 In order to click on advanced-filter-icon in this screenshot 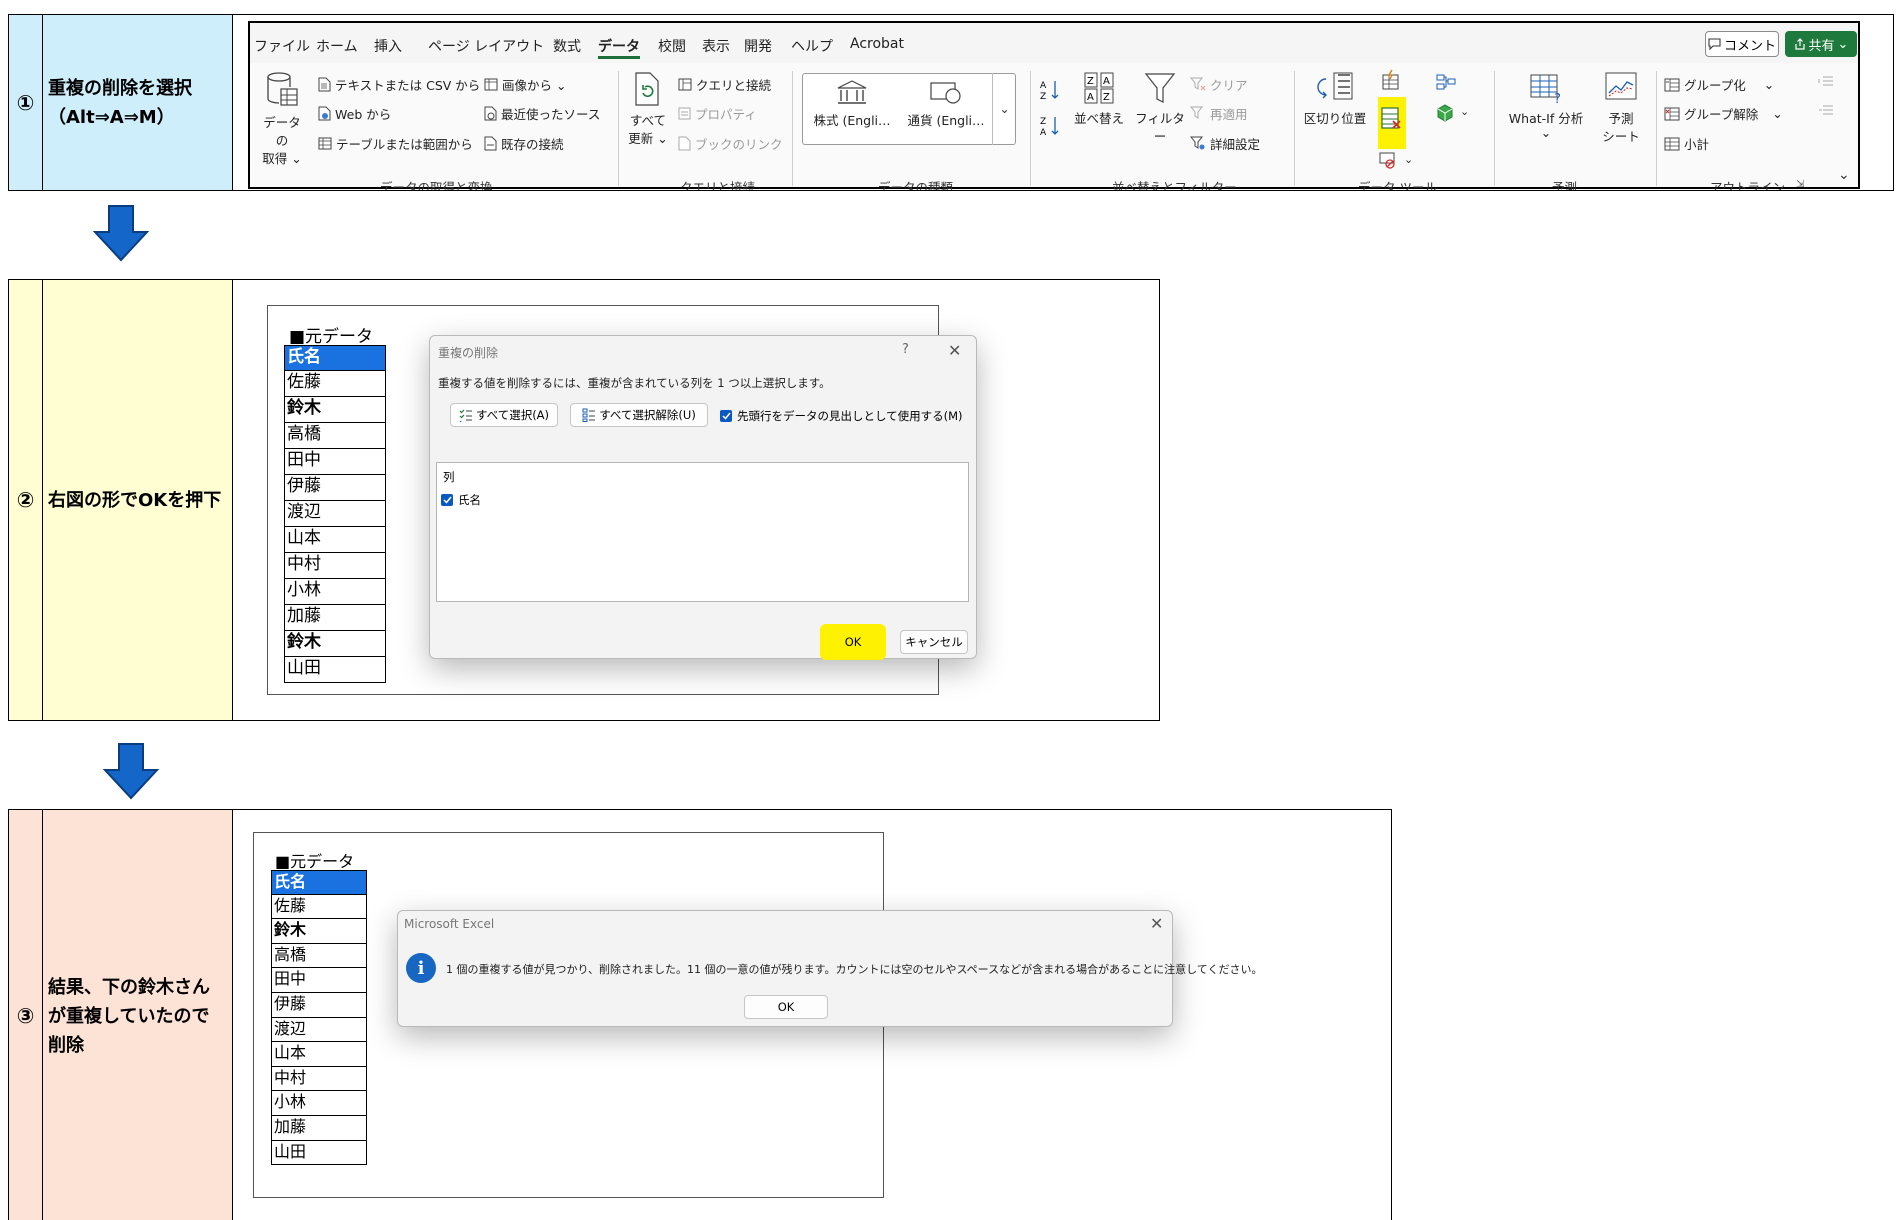, I will do `click(1197, 143)`.